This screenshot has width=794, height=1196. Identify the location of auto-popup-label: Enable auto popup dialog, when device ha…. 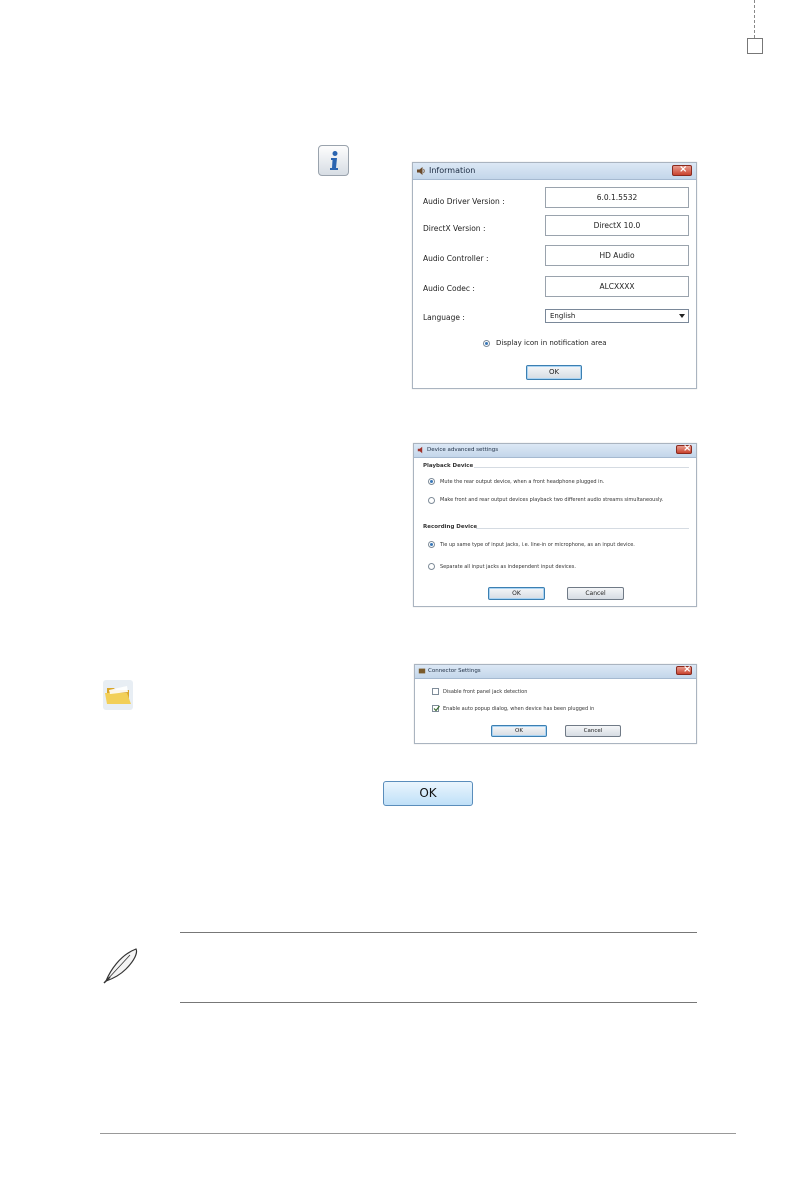
(519, 709).